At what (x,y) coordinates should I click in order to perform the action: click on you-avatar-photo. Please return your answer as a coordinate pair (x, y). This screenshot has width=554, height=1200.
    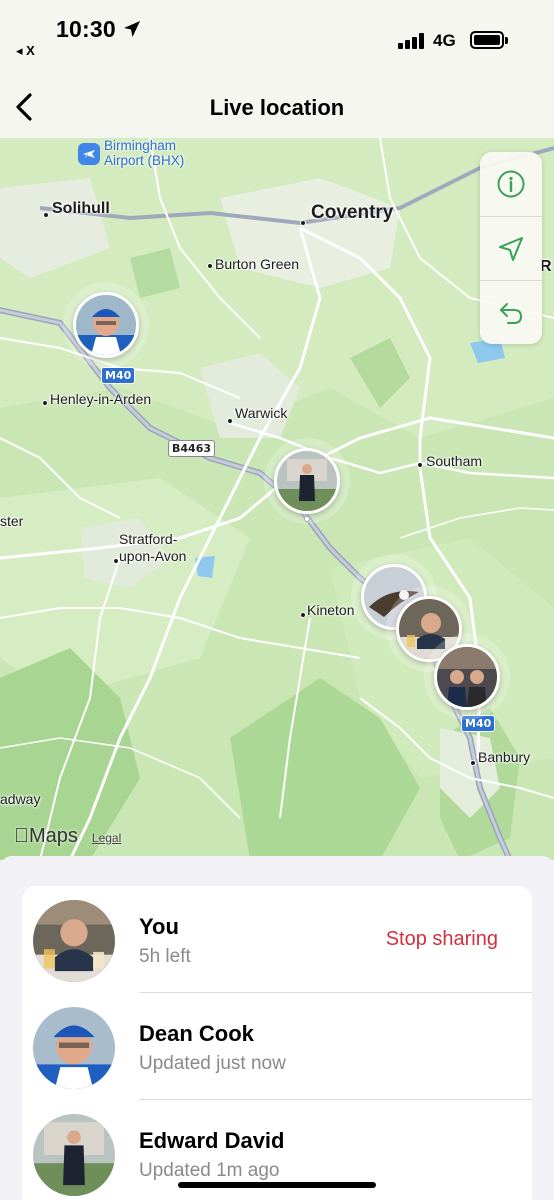
    Looking at the image, I should click on (74, 941).